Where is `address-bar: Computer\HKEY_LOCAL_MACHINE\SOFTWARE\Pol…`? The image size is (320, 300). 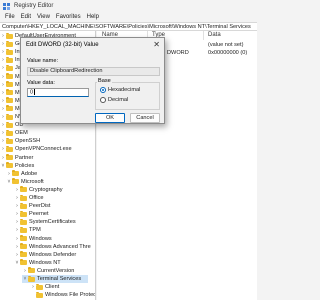
address-bar: Computer\HKEY_LOCAL_MACHINE\SOFTWARE\Pol… is located at coordinates (128, 26).